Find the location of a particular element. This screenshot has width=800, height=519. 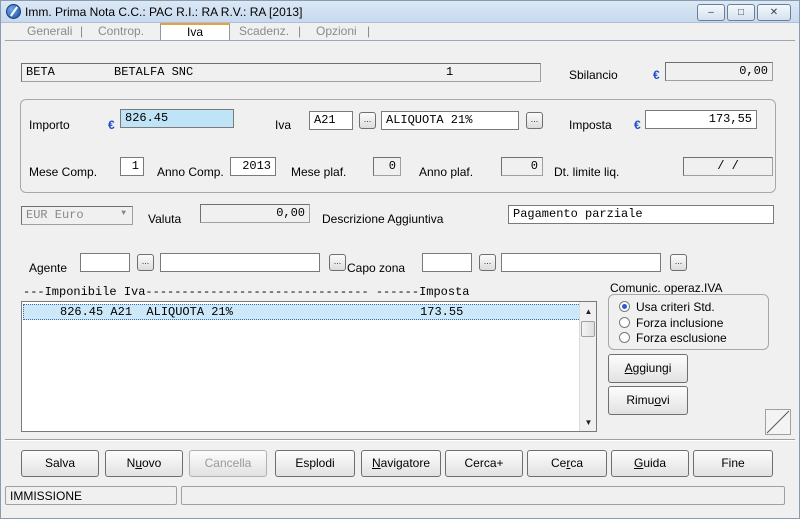

app-icon is located at coordinates (13, 11).